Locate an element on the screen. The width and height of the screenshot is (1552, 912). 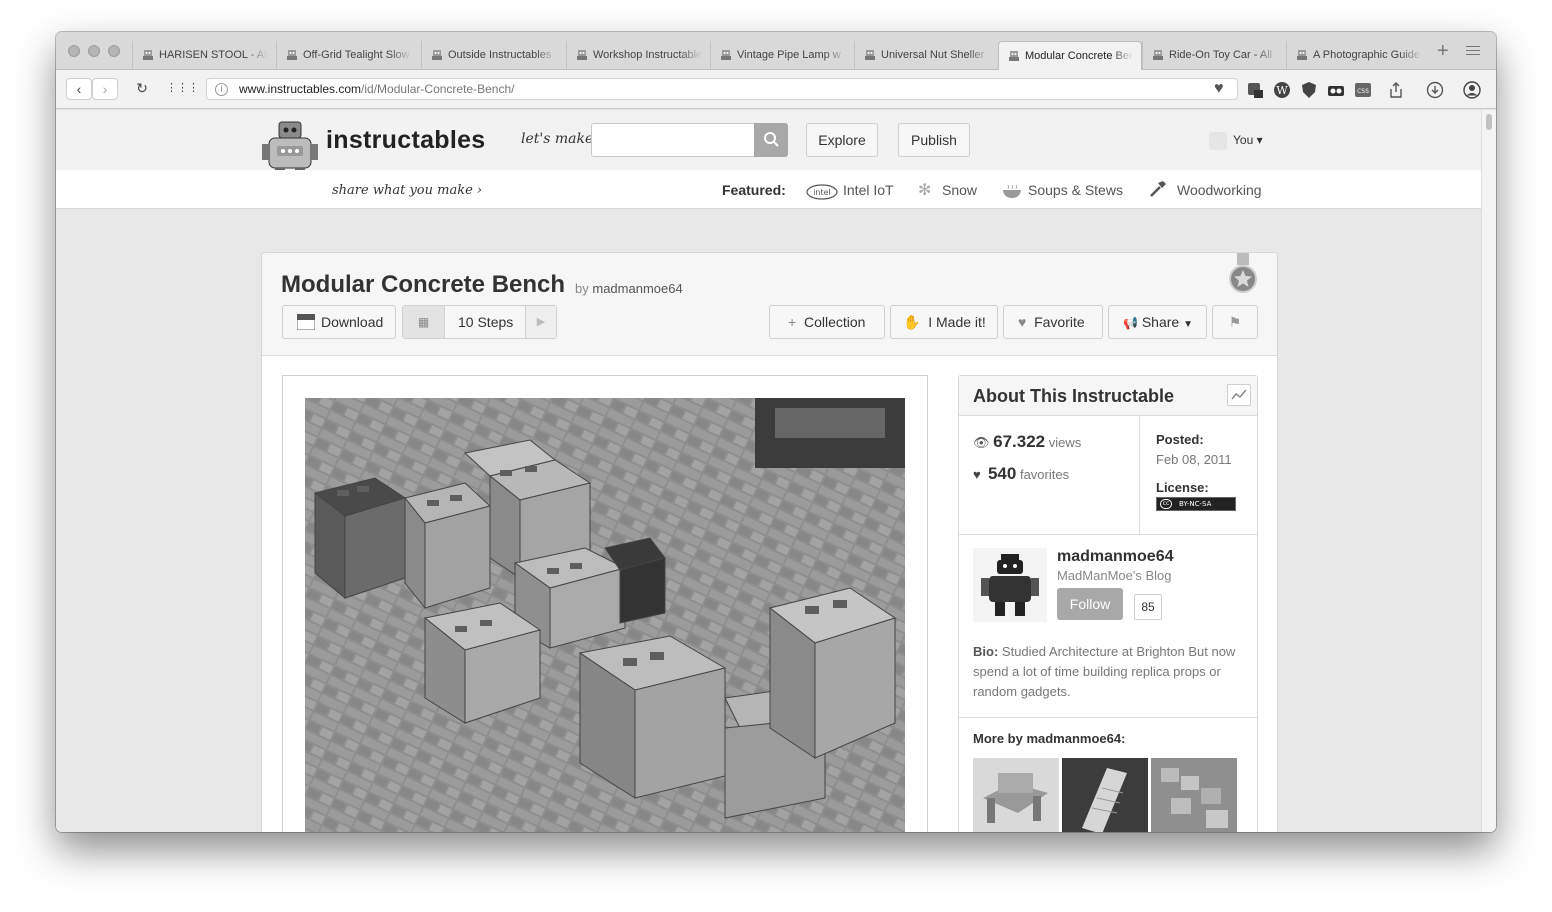
featured-link-soups-stews: Soups & Stews is located at coordinates (1075, 190).